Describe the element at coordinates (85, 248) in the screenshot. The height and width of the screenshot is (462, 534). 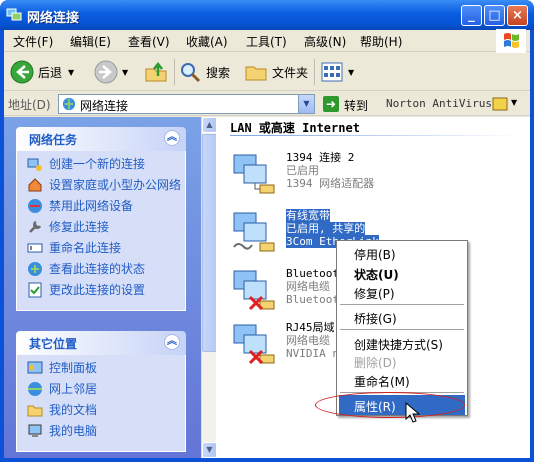
I see `task-label: 重命名此连接` at that location.